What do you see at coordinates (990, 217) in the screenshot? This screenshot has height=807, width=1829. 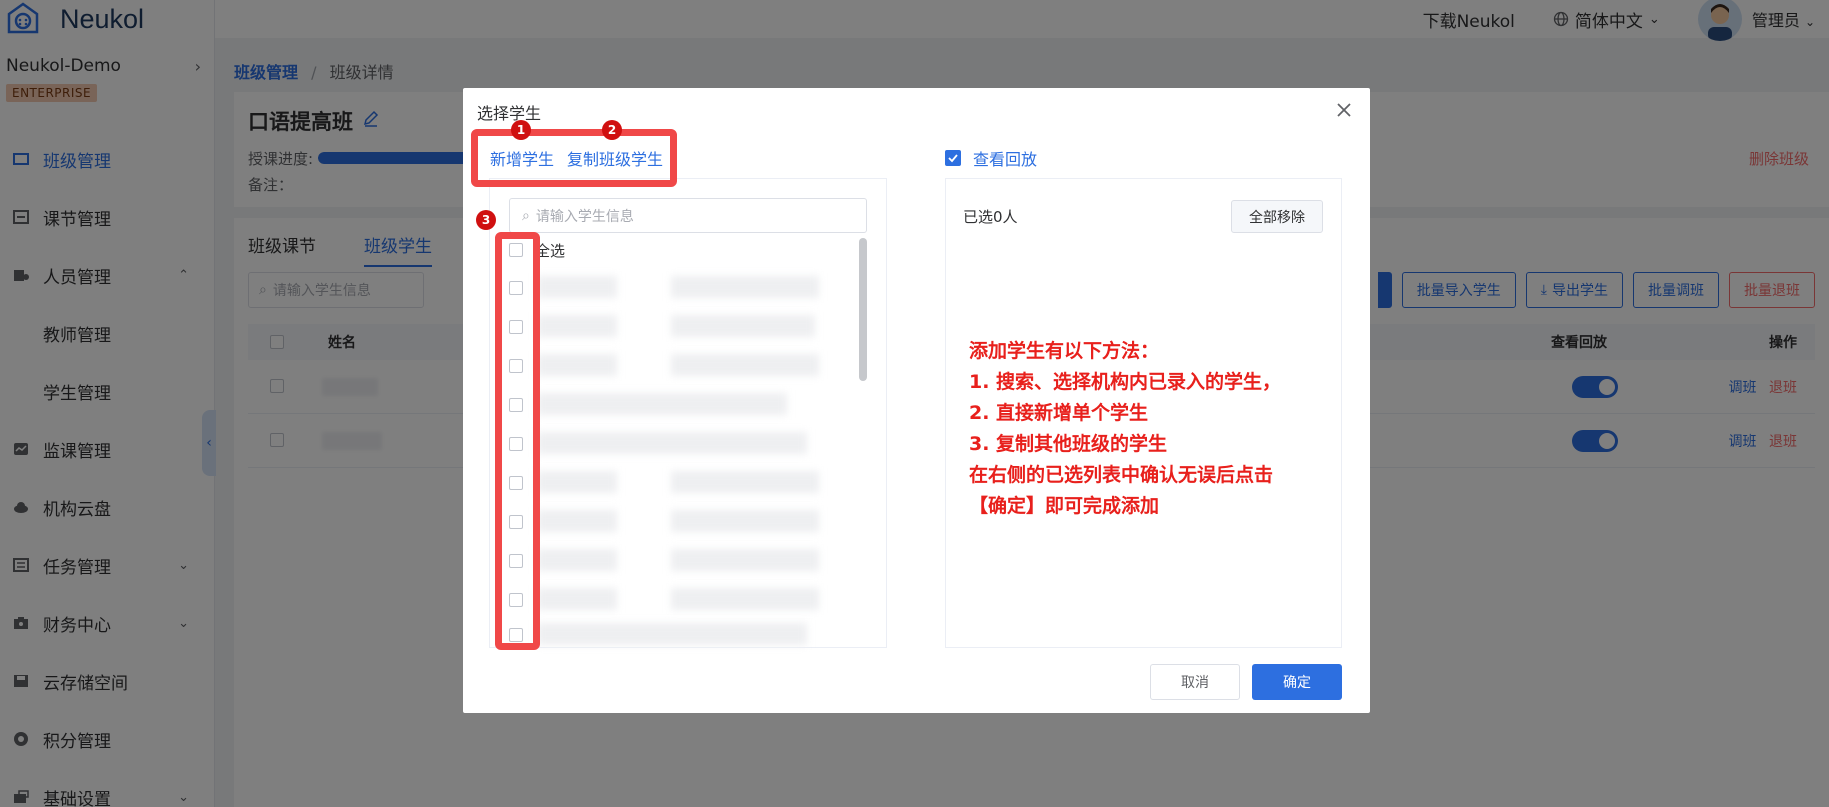 I see `selected-count: 已选0人` at bounding box center [990, 217].